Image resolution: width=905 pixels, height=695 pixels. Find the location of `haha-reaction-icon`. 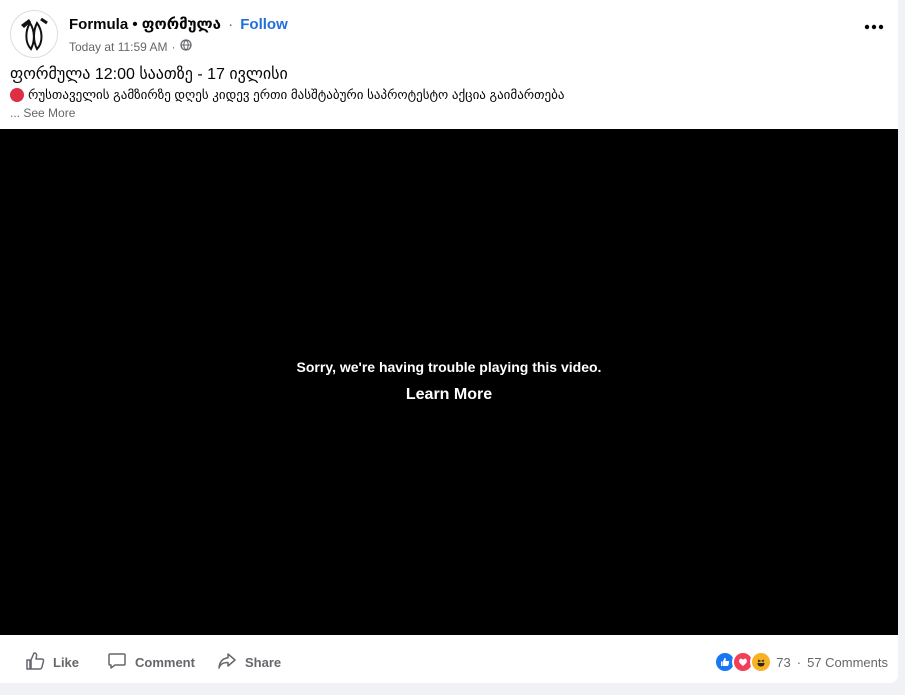

haha-reaction-icon is located at coordinates (761, 662).